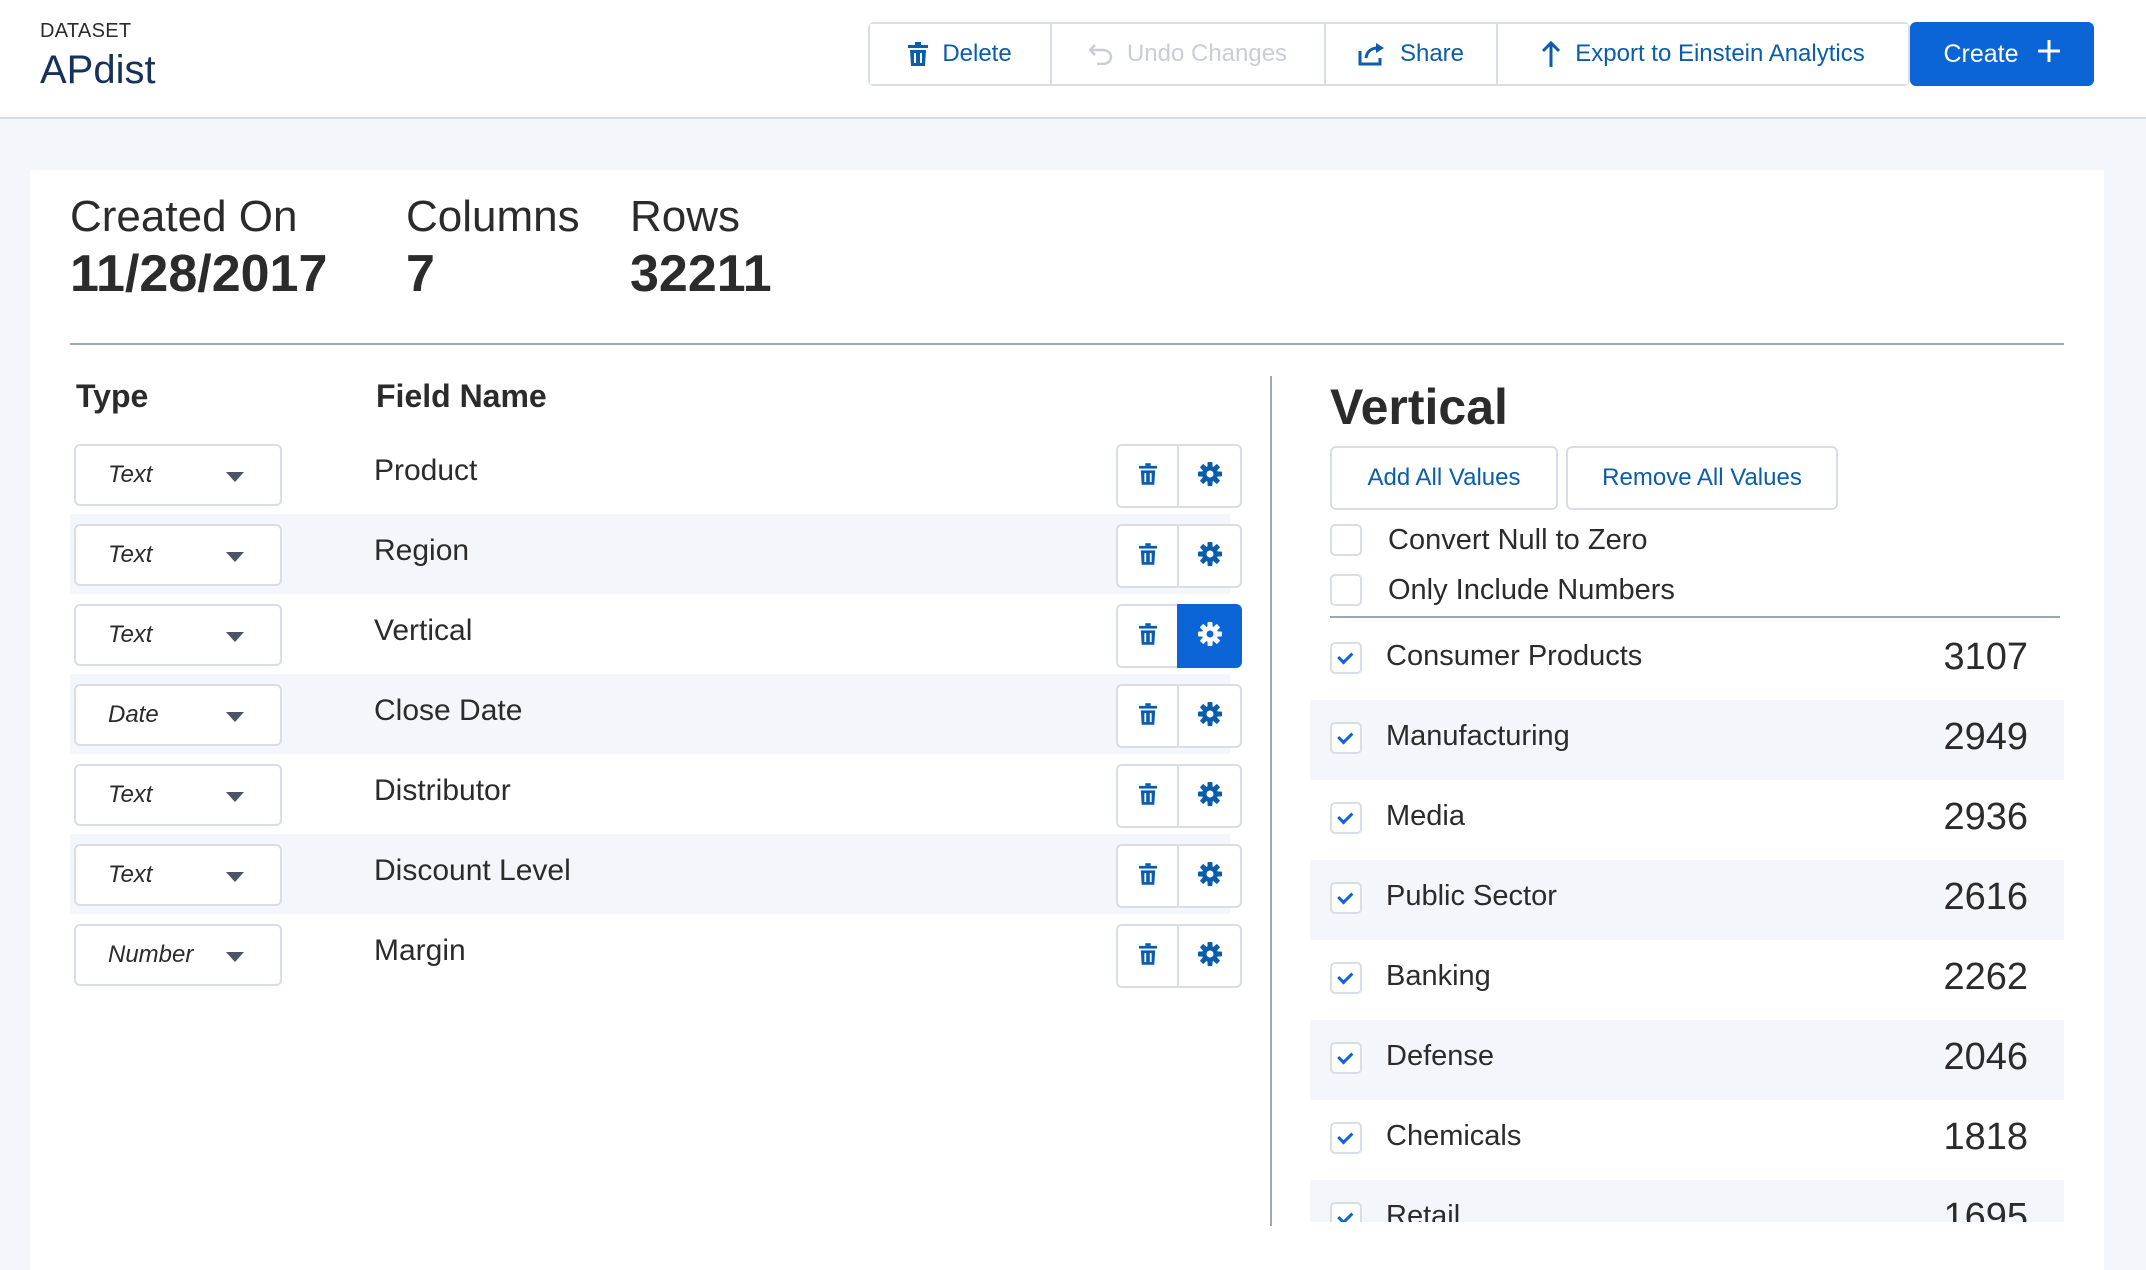 Image resolution: width=2146 pixels, height=1270 pixels. What do you see at coordinates (1720, 53) in the screenshot?
I see `export-label: Export to Einstein Analytics` at bounding box center [1720, 53].